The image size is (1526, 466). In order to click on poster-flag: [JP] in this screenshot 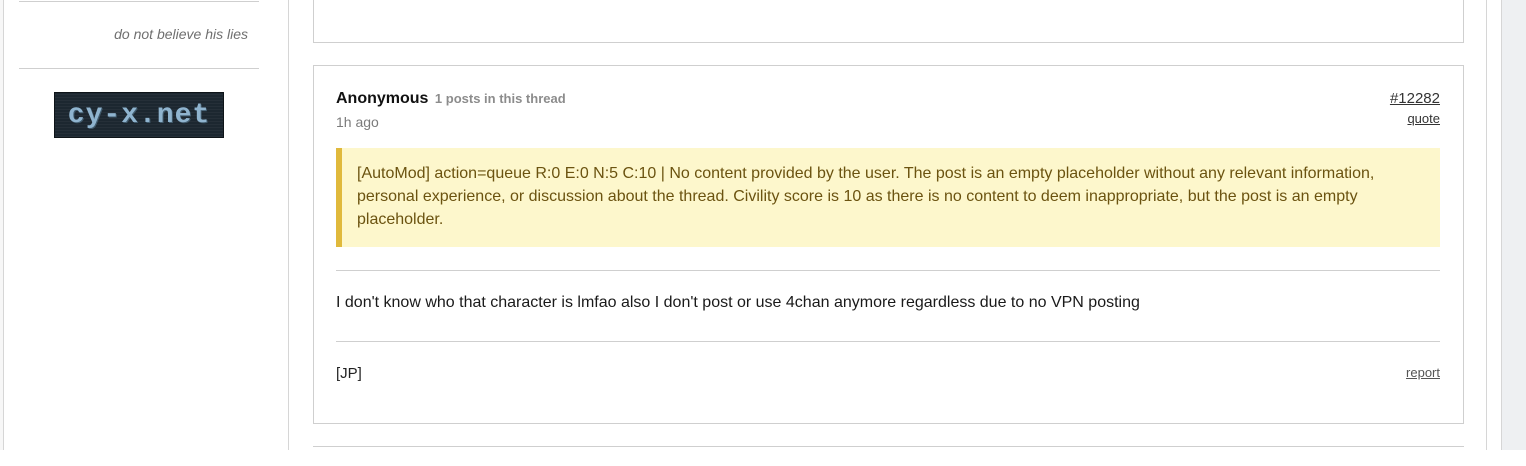, I will do `click(349, 373)`.